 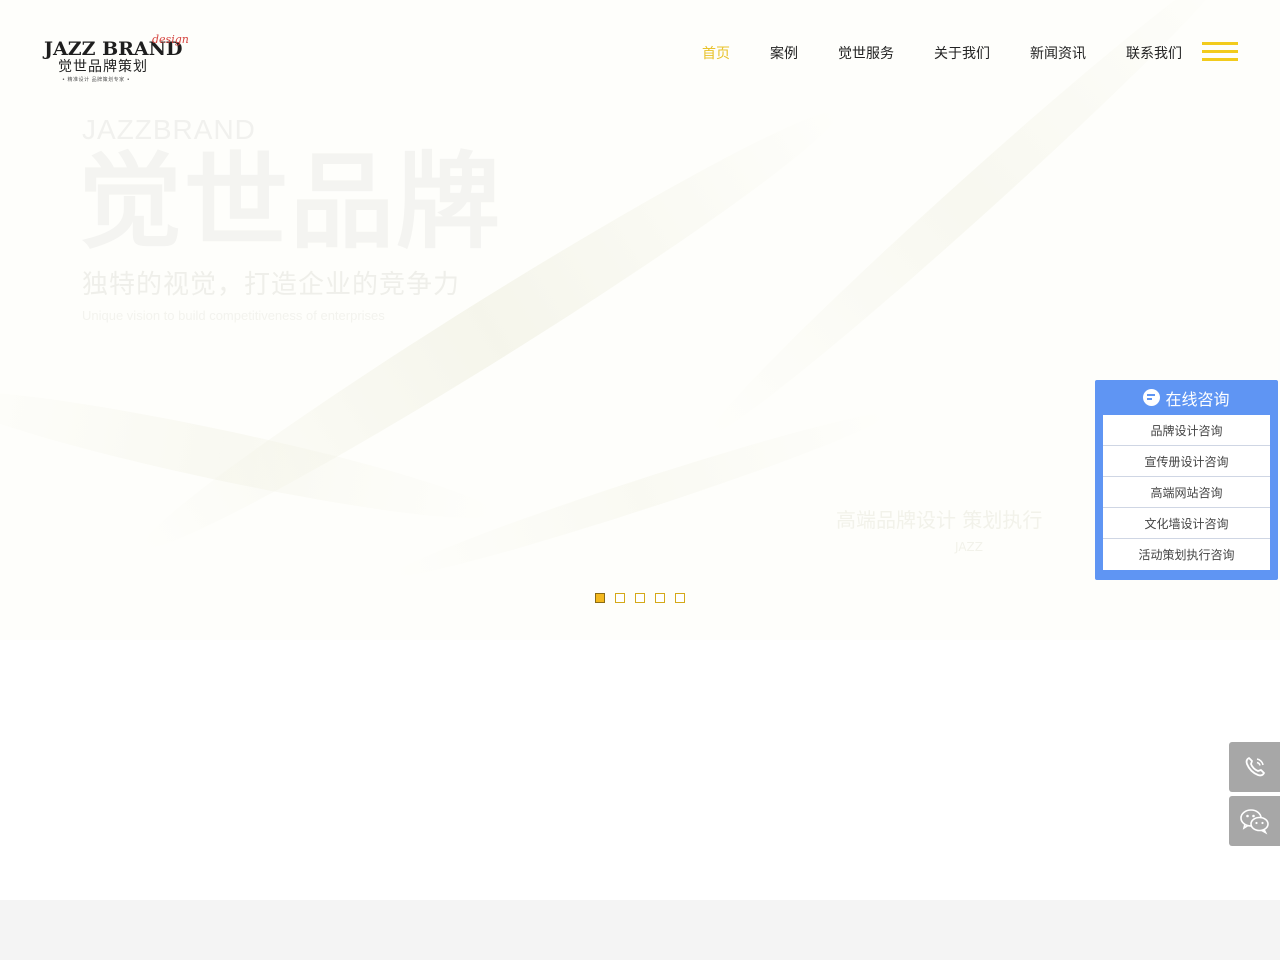 I want to click on hero-side-caption-small: JAZZ, so click(x=969, y=547).